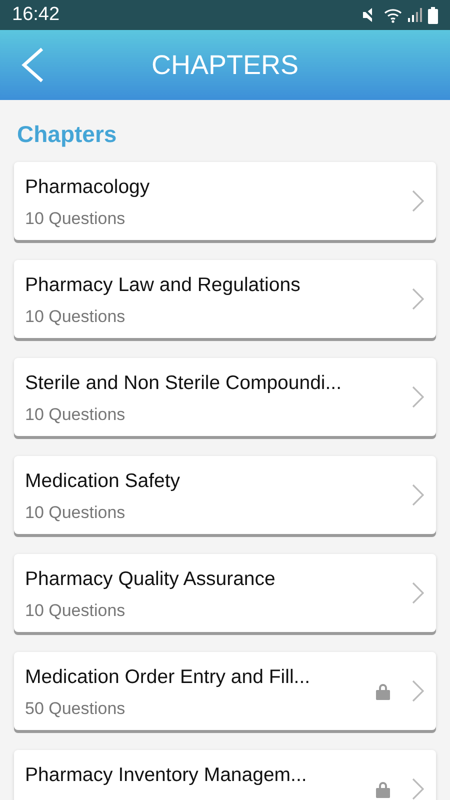 The height and width of the screenshot is (800, 450). I want to click on battery-icon, so click(433, 15).